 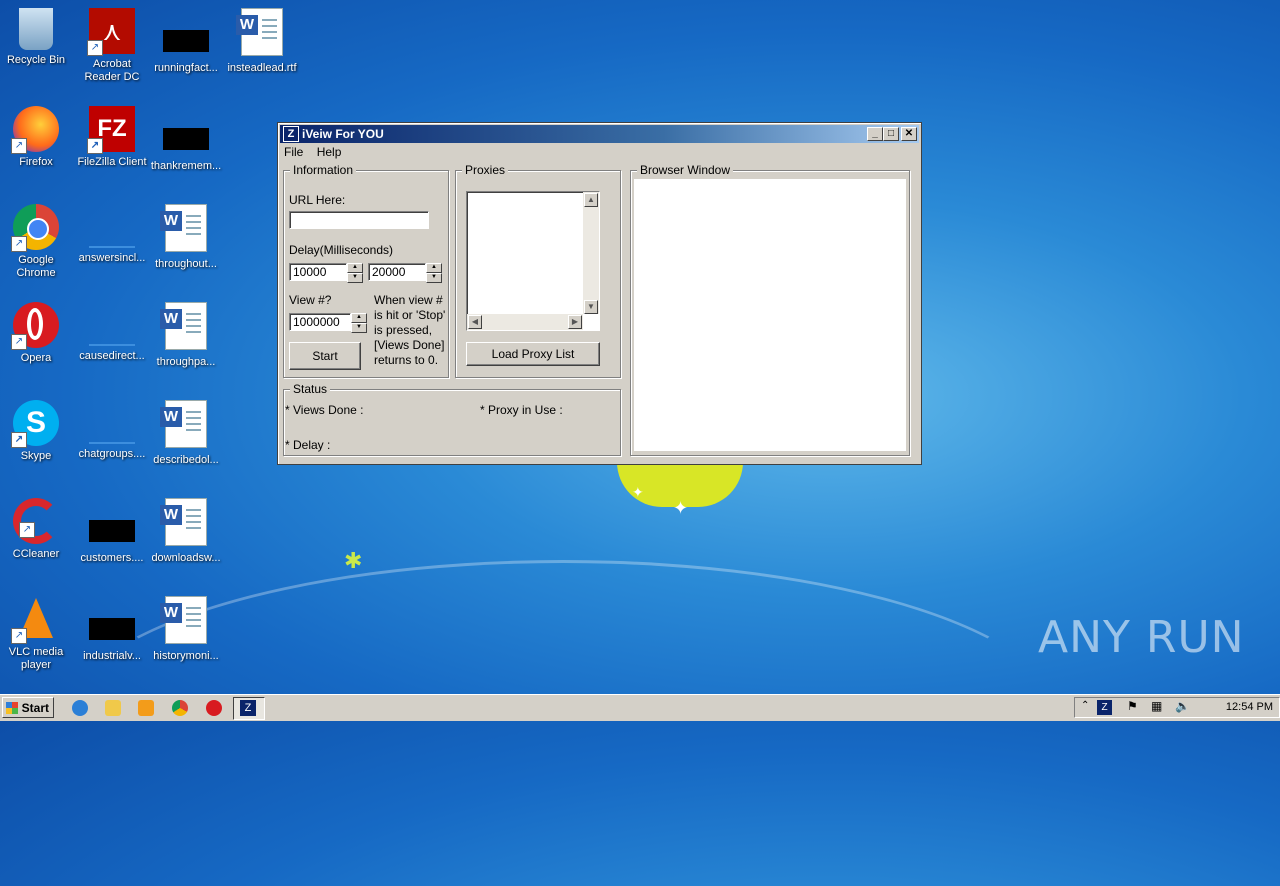 I want to click on scroll-left-icon: ◀, so click(x=475, y=322).